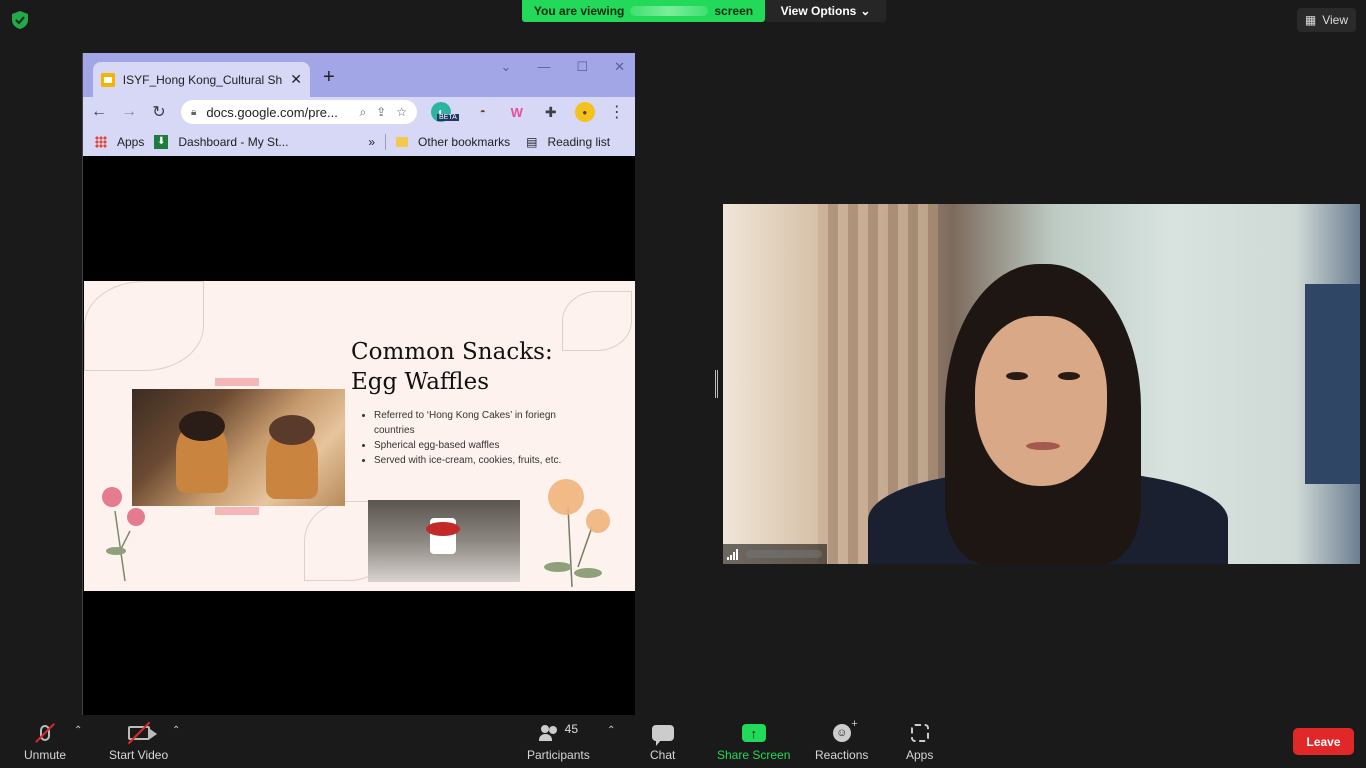 This screenshot has width=1366, height=768. Describe the element at coordinates (194, 112) in the screenshot. I see `lock-icon: 🔒︎` at that location.